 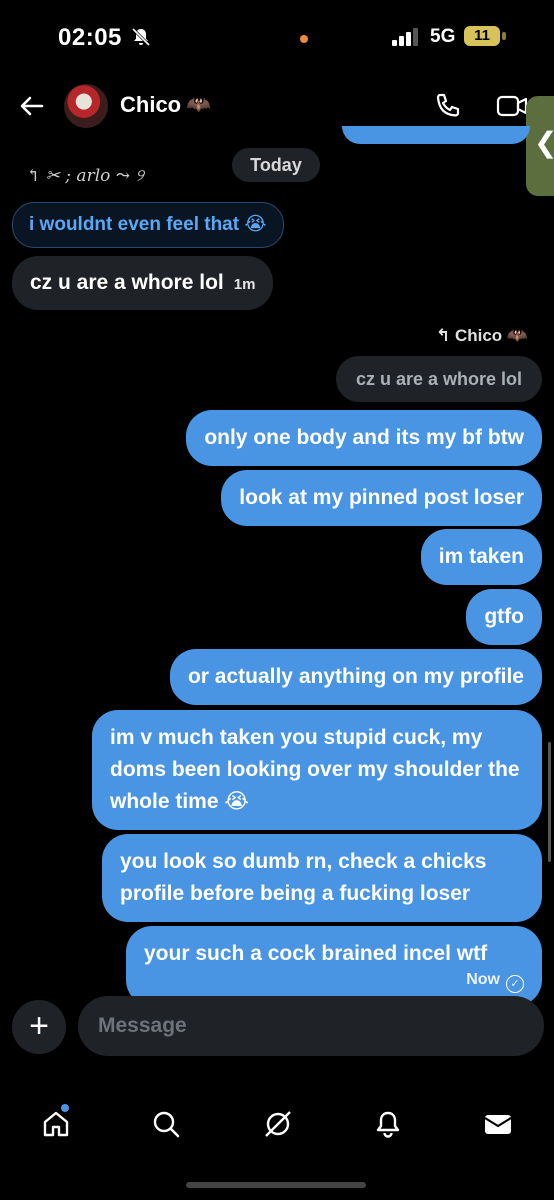 What do you see at coordinates (141, 37) in the screenshot?
I see `mute-bell-icon` at bounding box center [141, 37].